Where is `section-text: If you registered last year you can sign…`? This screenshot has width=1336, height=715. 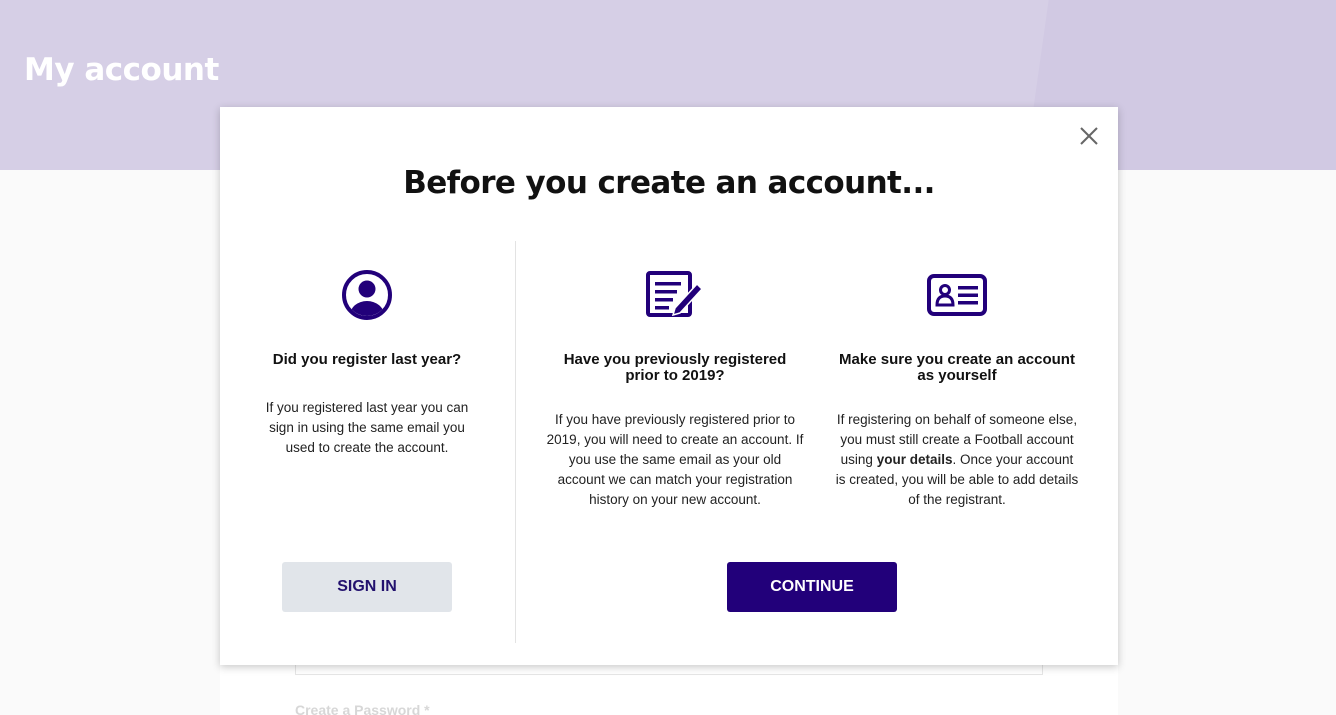 section-text: If you registered last year you can sign… is located at coordinates (367, 427).